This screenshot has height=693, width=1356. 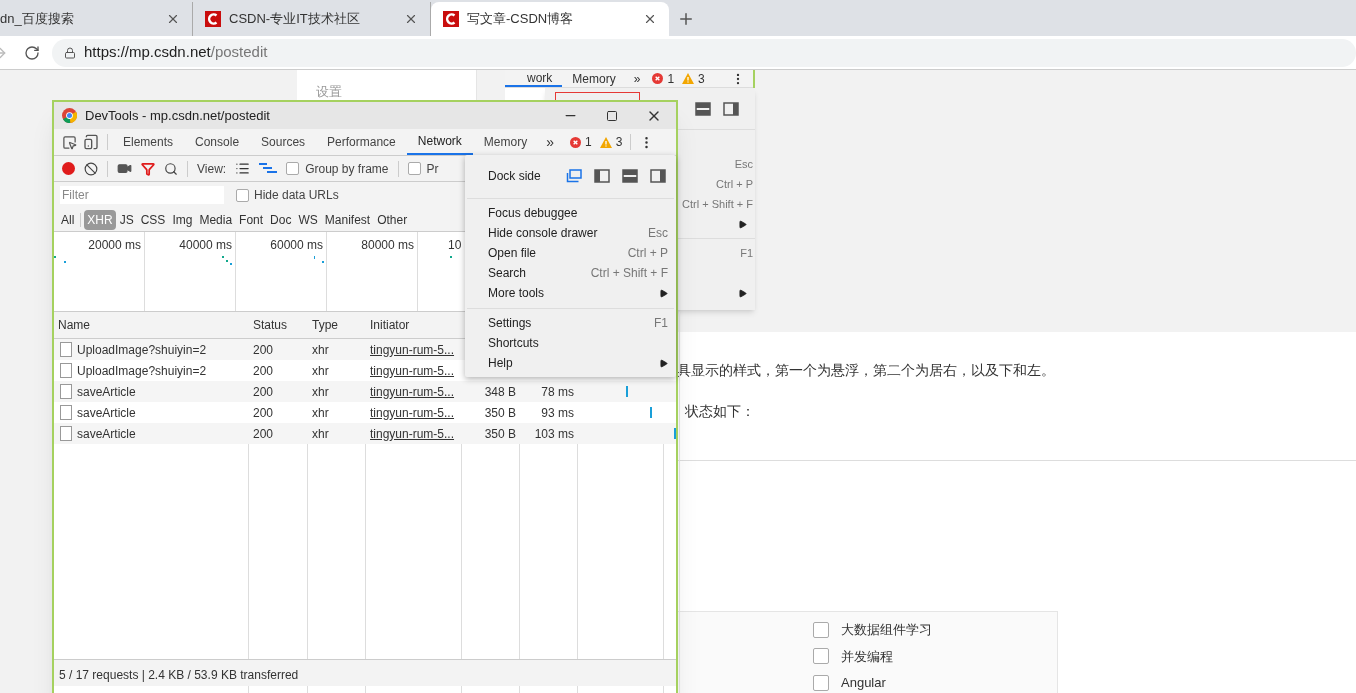 I want to click on inspect-icon, so click(x=69, y=142).